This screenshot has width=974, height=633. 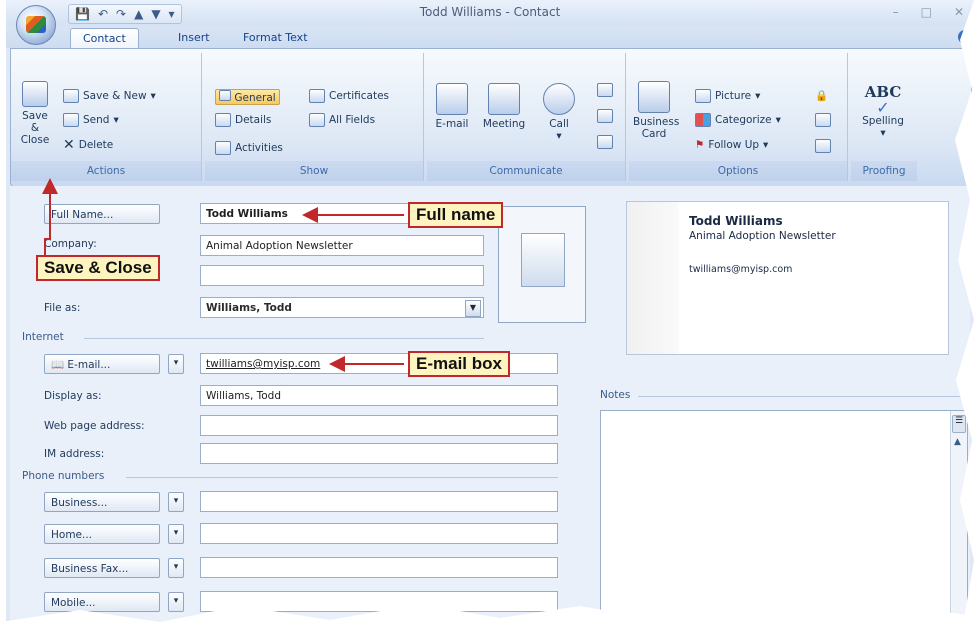 I want to click on callout-full-name: Full name, so click(x=456, y=215).